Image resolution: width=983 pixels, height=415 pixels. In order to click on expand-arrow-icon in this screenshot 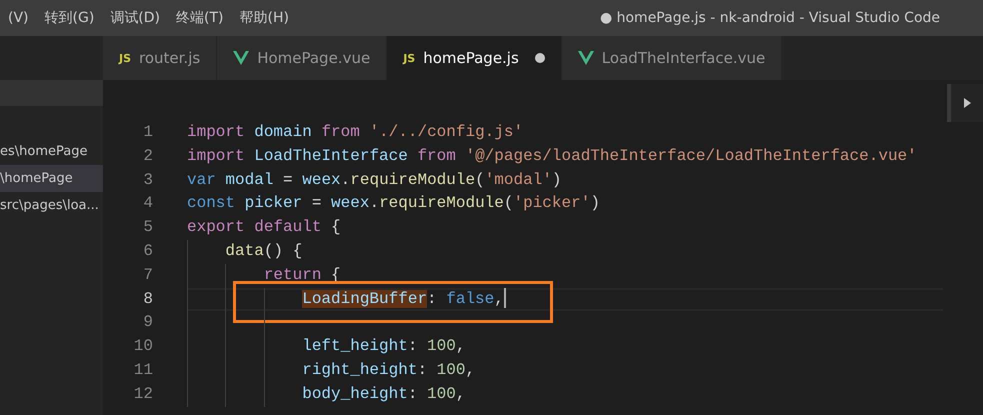, I will do `click(967, 103)`.